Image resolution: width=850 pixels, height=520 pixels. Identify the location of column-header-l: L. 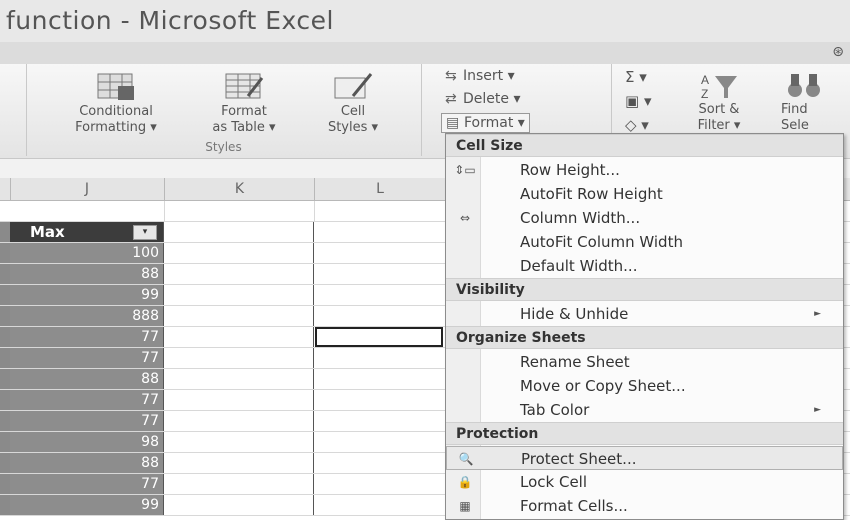
(380, 189).